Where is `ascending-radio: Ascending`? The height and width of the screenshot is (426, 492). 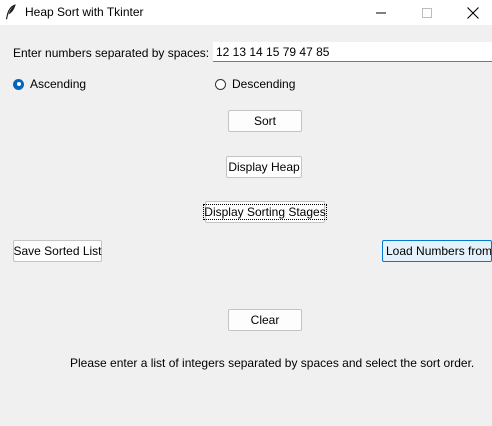 ascending-radio: Ascending is located at coordinates (49, 84).